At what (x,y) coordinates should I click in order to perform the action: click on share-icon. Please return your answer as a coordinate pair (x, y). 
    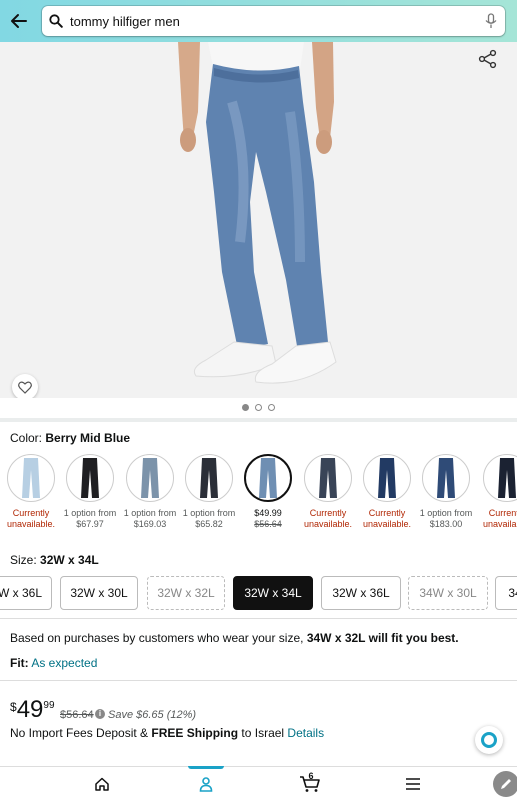
    Looking at the image, I should click on (488, 59).